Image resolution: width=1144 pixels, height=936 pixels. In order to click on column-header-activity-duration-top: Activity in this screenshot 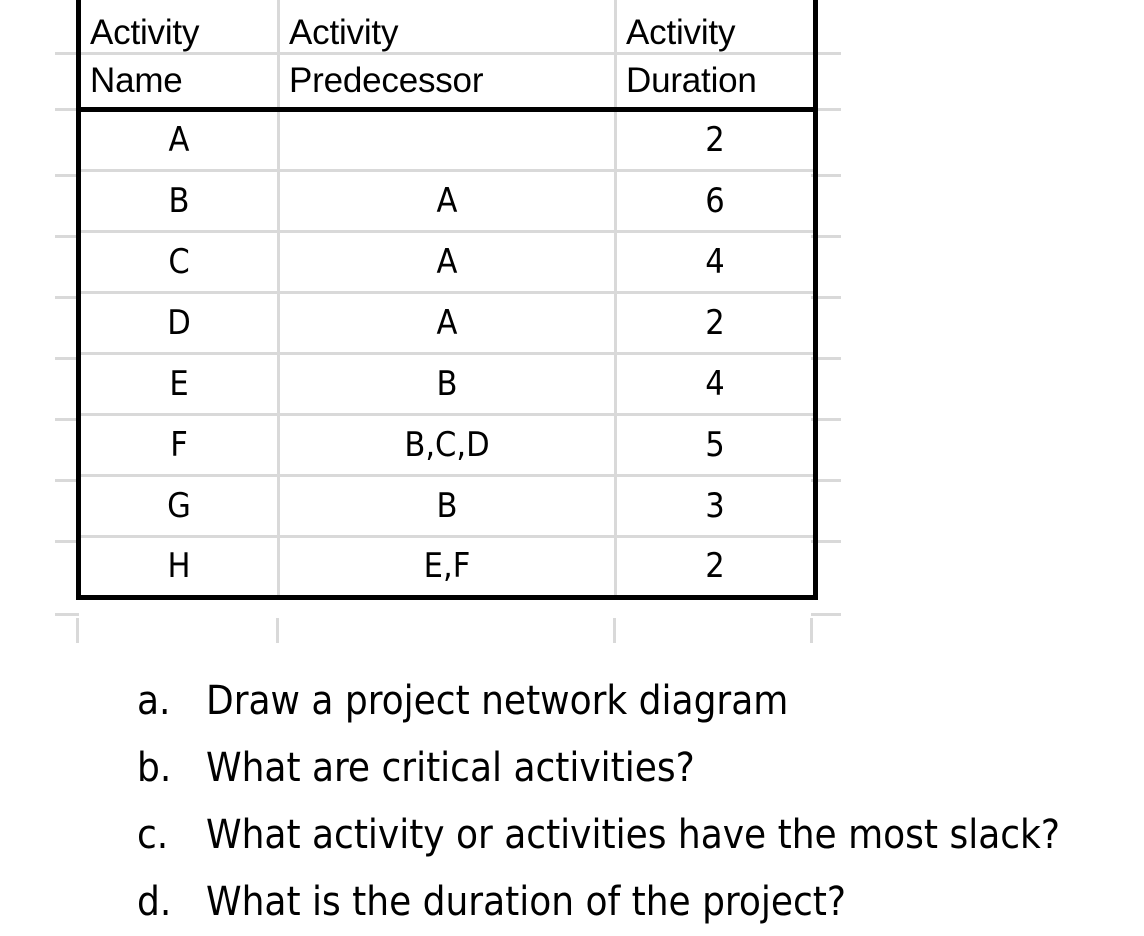, I will do `click(716, 27)`.